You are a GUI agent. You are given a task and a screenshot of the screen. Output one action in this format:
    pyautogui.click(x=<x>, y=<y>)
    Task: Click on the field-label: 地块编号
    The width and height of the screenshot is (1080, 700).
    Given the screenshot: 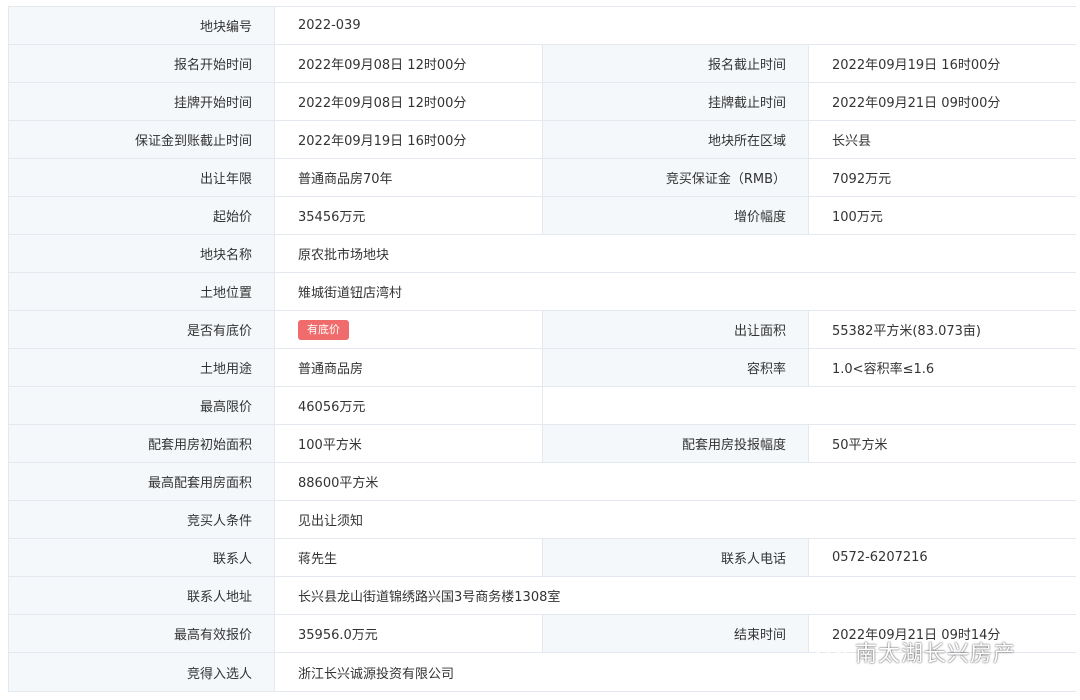 What is the action you would take?
    pyautogui.click(x=142, y=25)
    